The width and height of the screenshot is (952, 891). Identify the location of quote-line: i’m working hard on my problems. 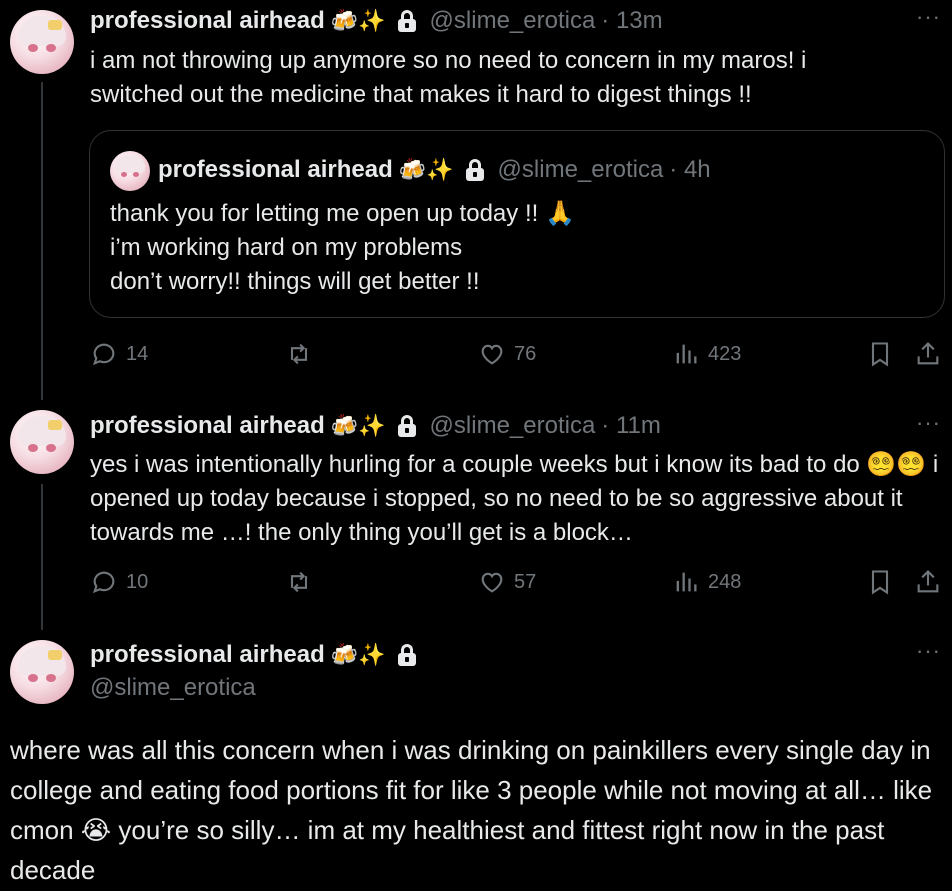
(286, 247).